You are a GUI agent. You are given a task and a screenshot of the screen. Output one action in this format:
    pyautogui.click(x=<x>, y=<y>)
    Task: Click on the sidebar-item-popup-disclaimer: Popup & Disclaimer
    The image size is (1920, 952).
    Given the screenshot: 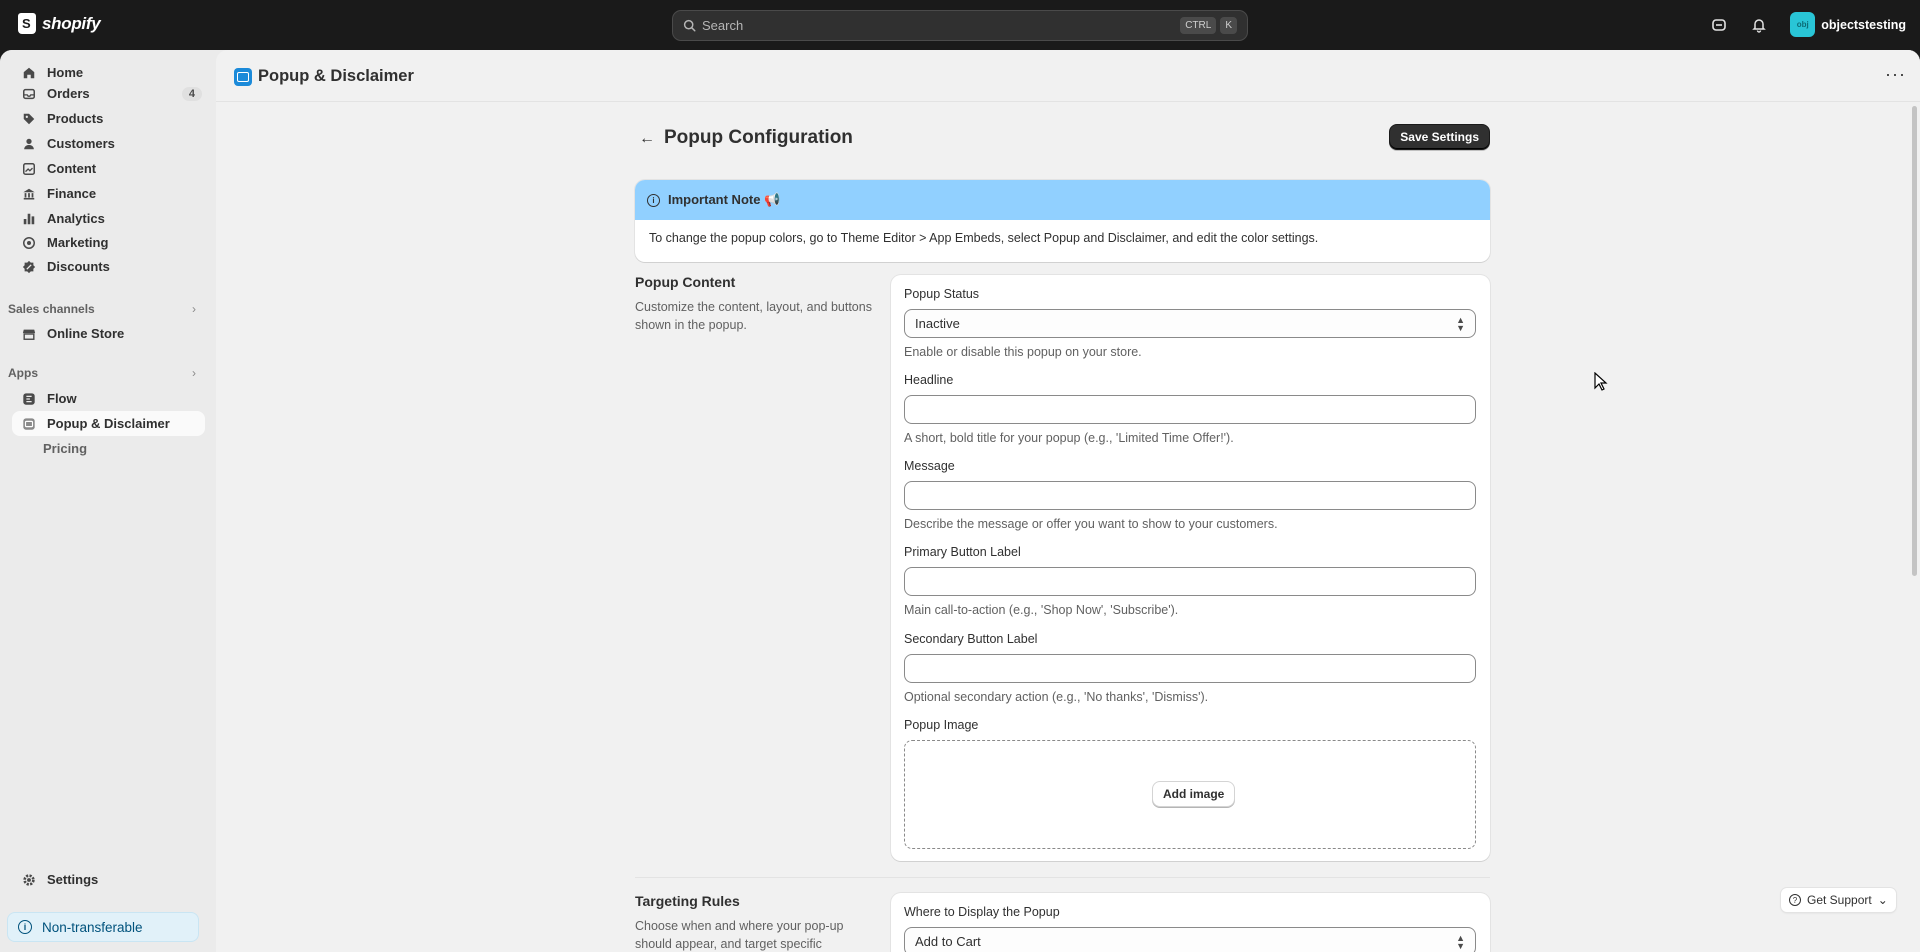 What is the action you would take?
    pyautogui.click(x=108, y=423)
    